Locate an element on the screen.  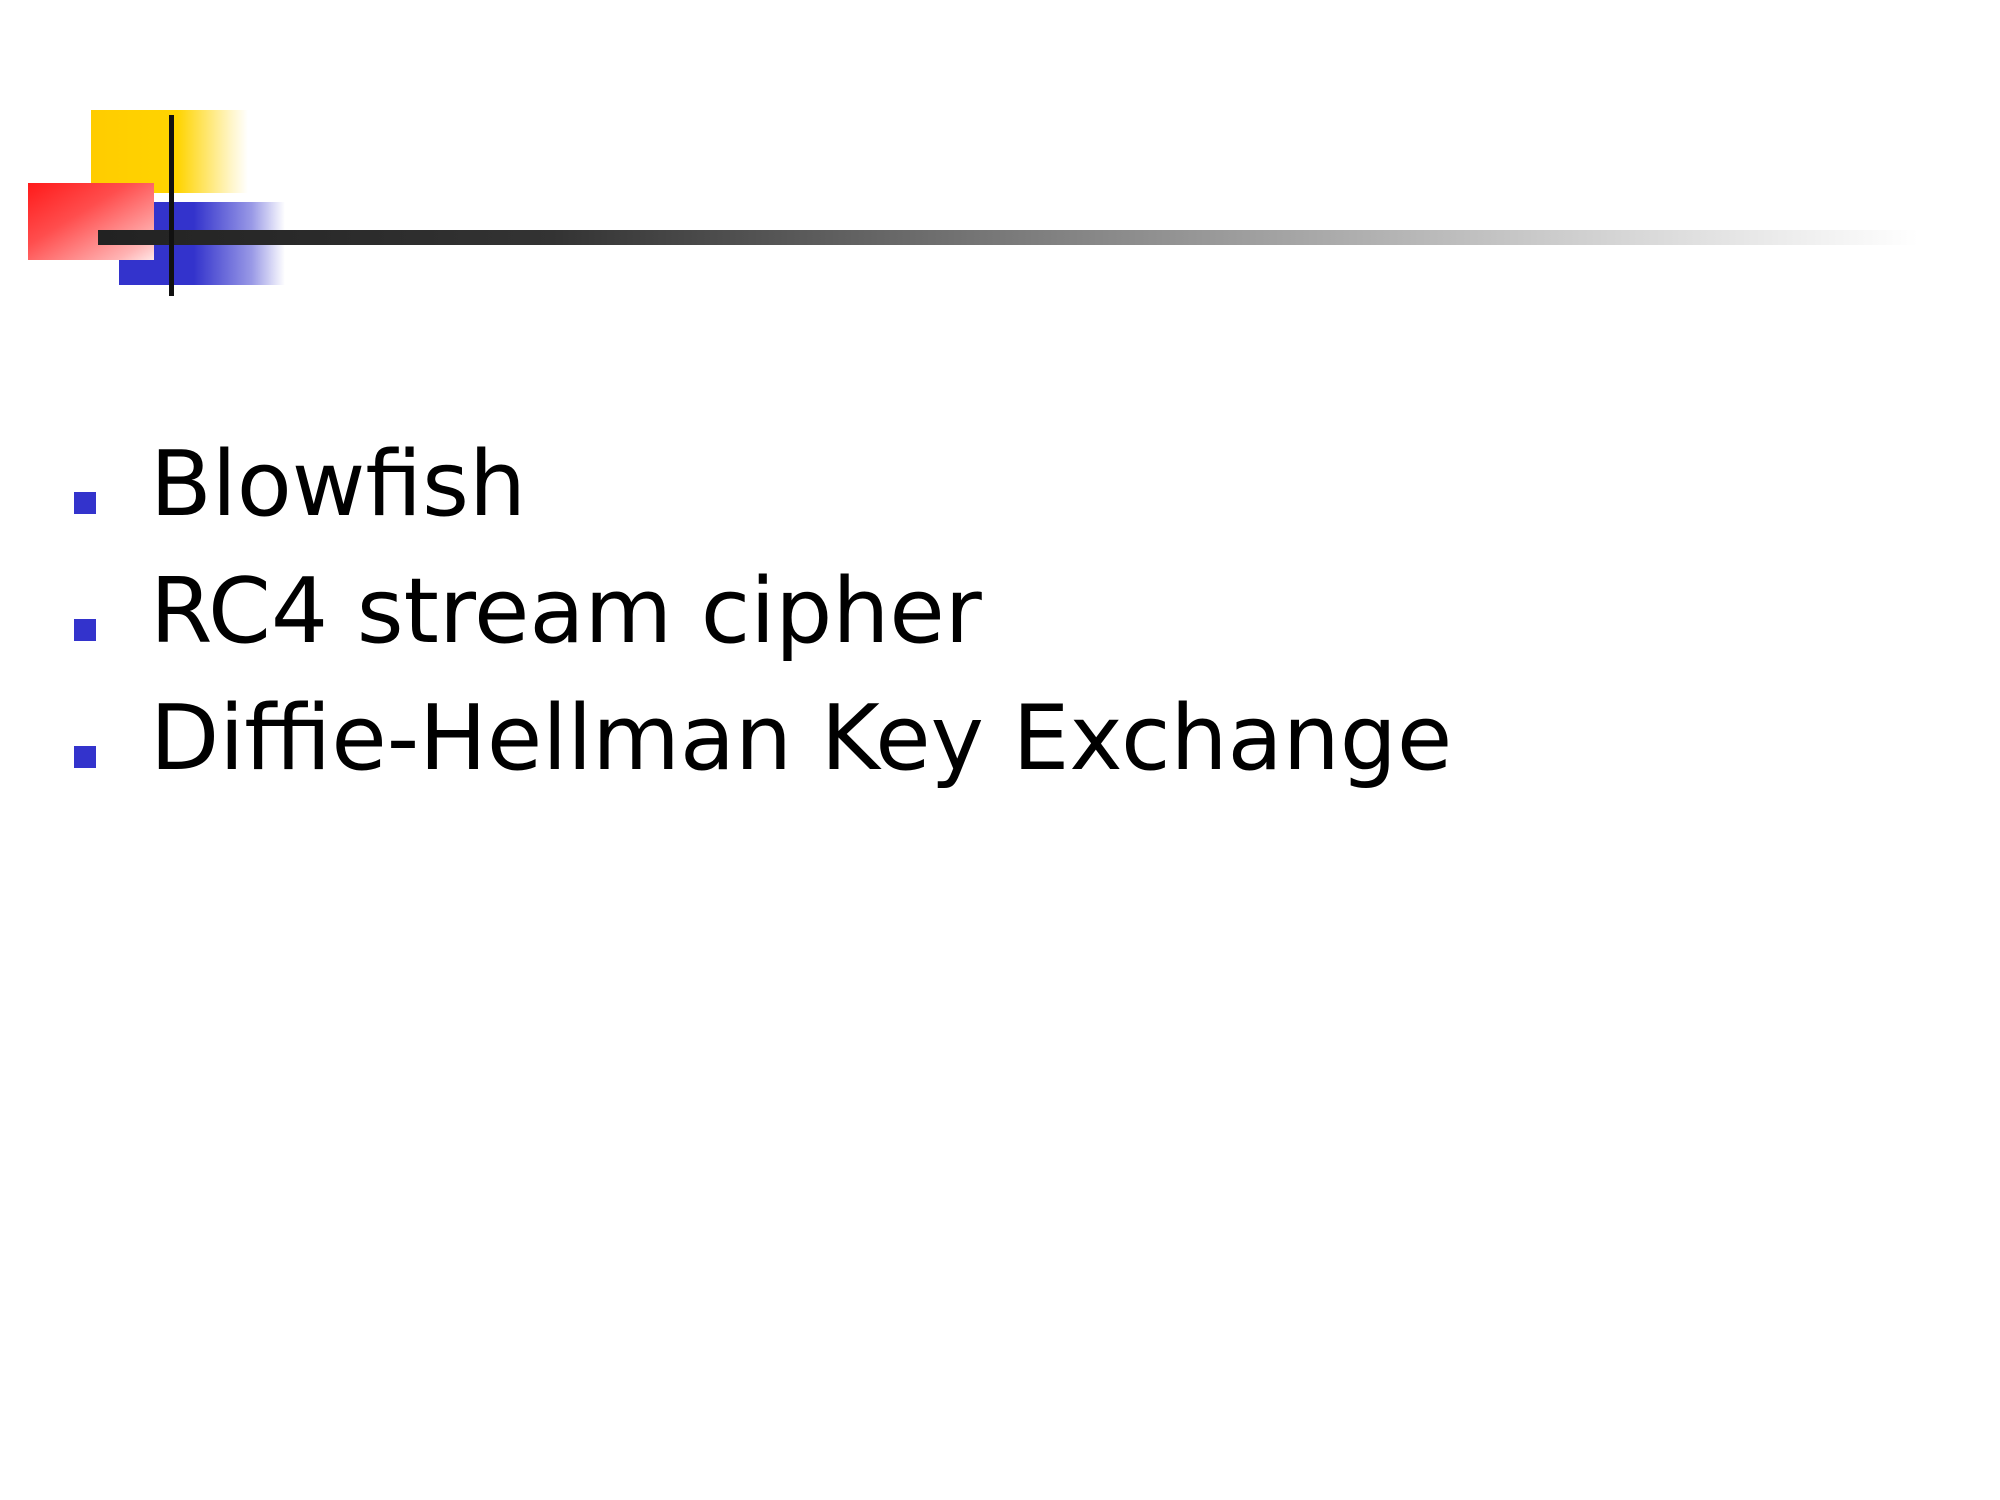
bullet-text: Blowfish is located at coordinates (338, 484).